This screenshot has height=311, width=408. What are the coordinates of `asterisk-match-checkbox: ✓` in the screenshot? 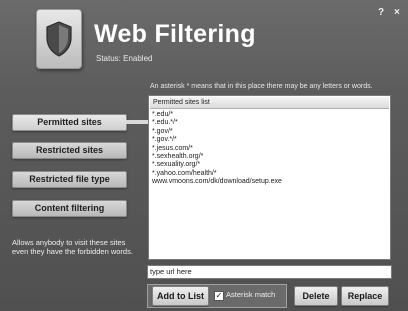 It's located at (219, 296).